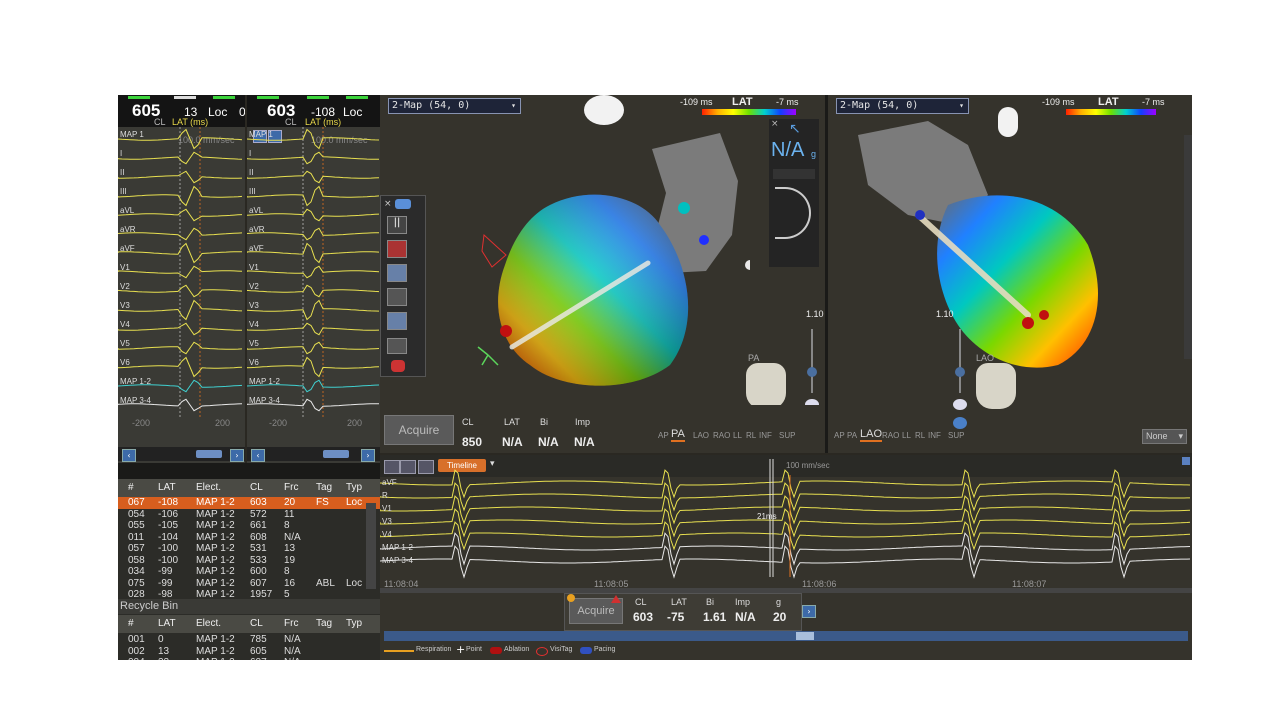  What do you see at coordinates (398, 366) in the screenshot?
I see `settings-icon` at bounding box center [398, 366].